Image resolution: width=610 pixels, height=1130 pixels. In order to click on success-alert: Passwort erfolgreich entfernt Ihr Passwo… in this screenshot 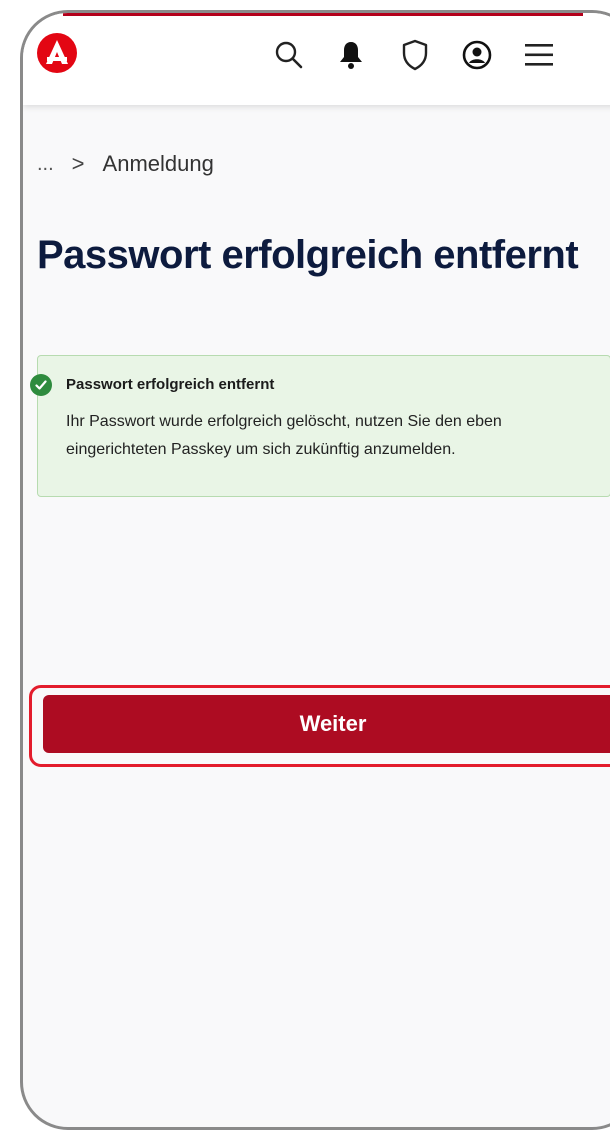, I will do `click(320, 426)`.